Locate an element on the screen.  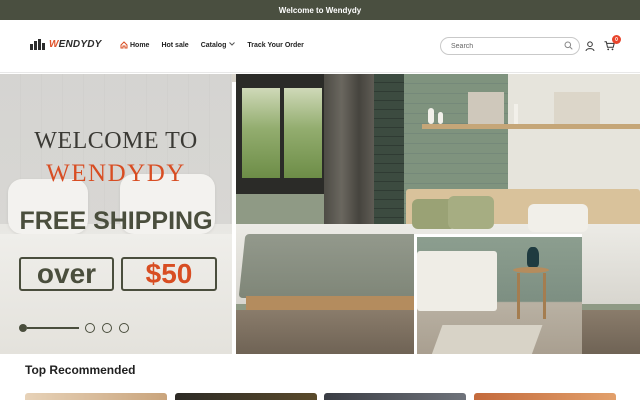
nav-hot-sale: Hot sale is located at coordinates (174, 45).